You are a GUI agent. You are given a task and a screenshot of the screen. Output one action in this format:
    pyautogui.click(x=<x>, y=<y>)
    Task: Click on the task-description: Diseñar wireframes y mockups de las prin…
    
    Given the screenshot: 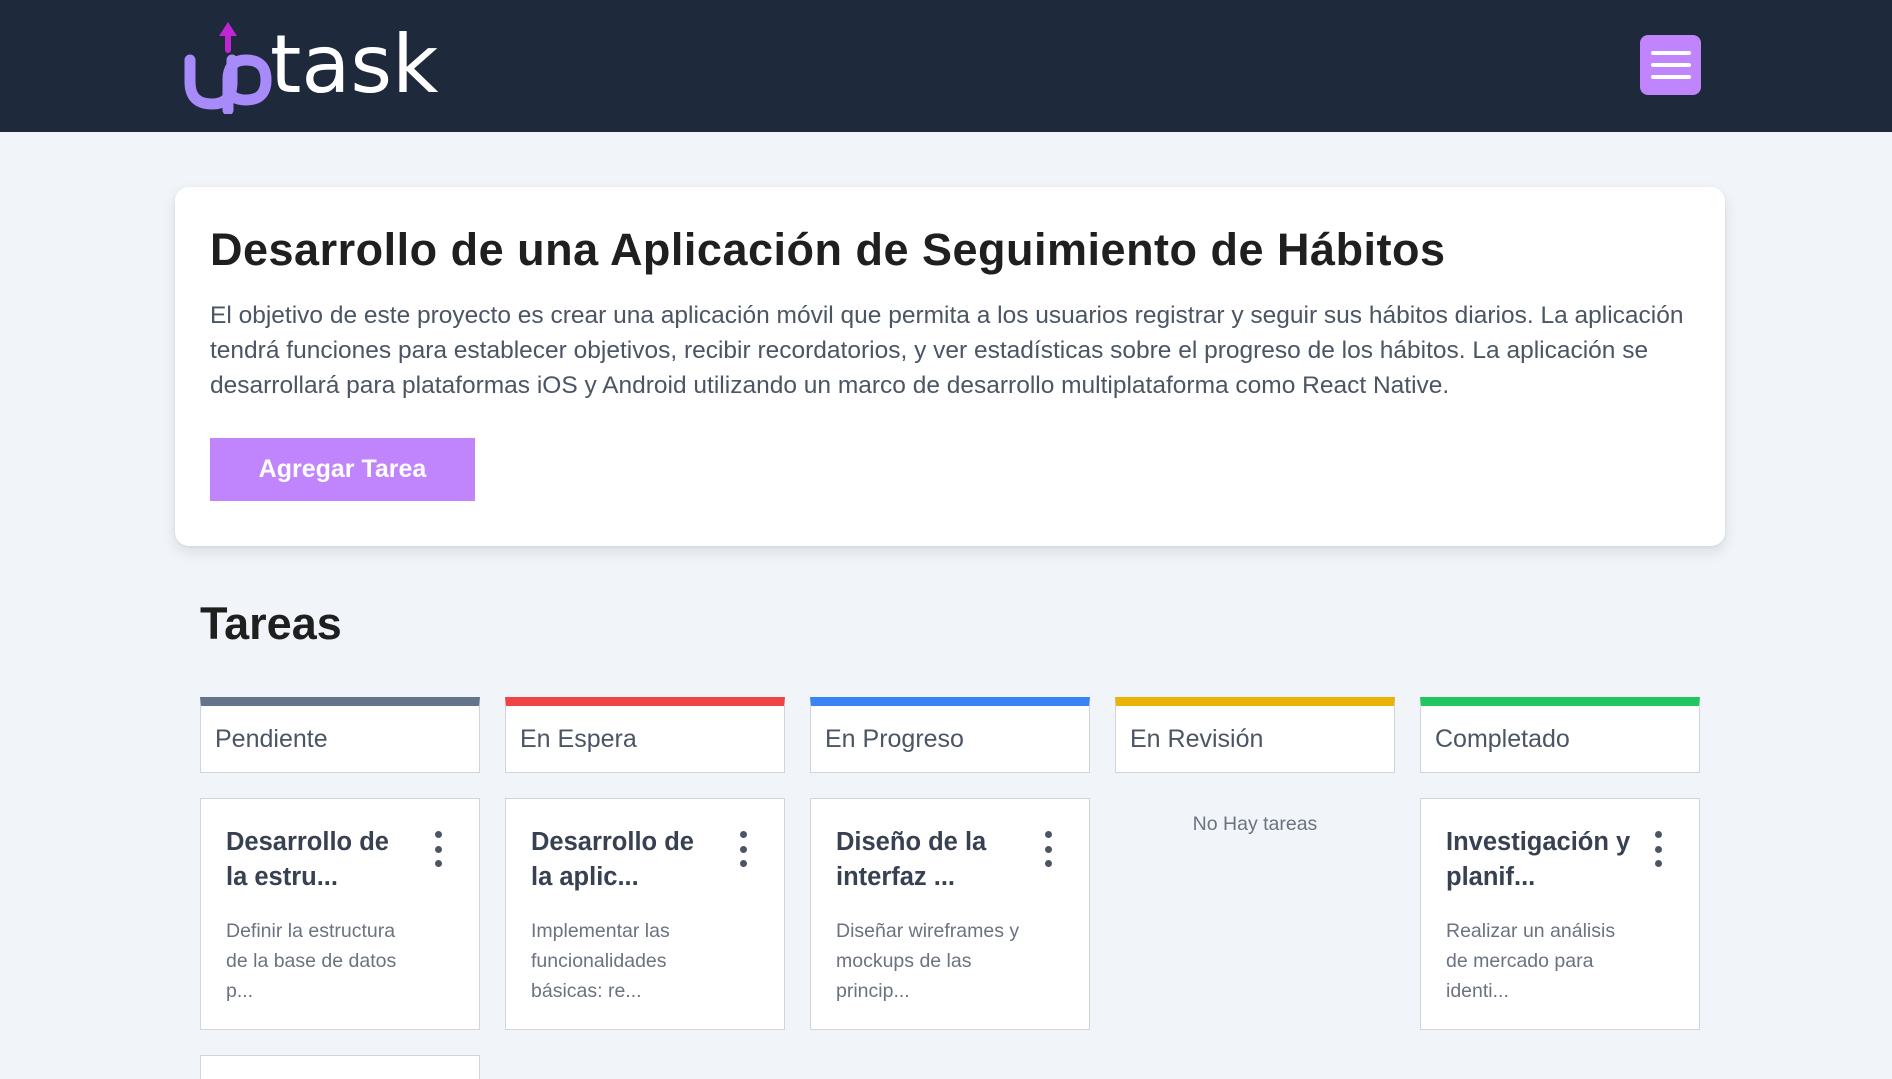 What is the action you would take?
    pyautogui.click(x=928, y=961)
    